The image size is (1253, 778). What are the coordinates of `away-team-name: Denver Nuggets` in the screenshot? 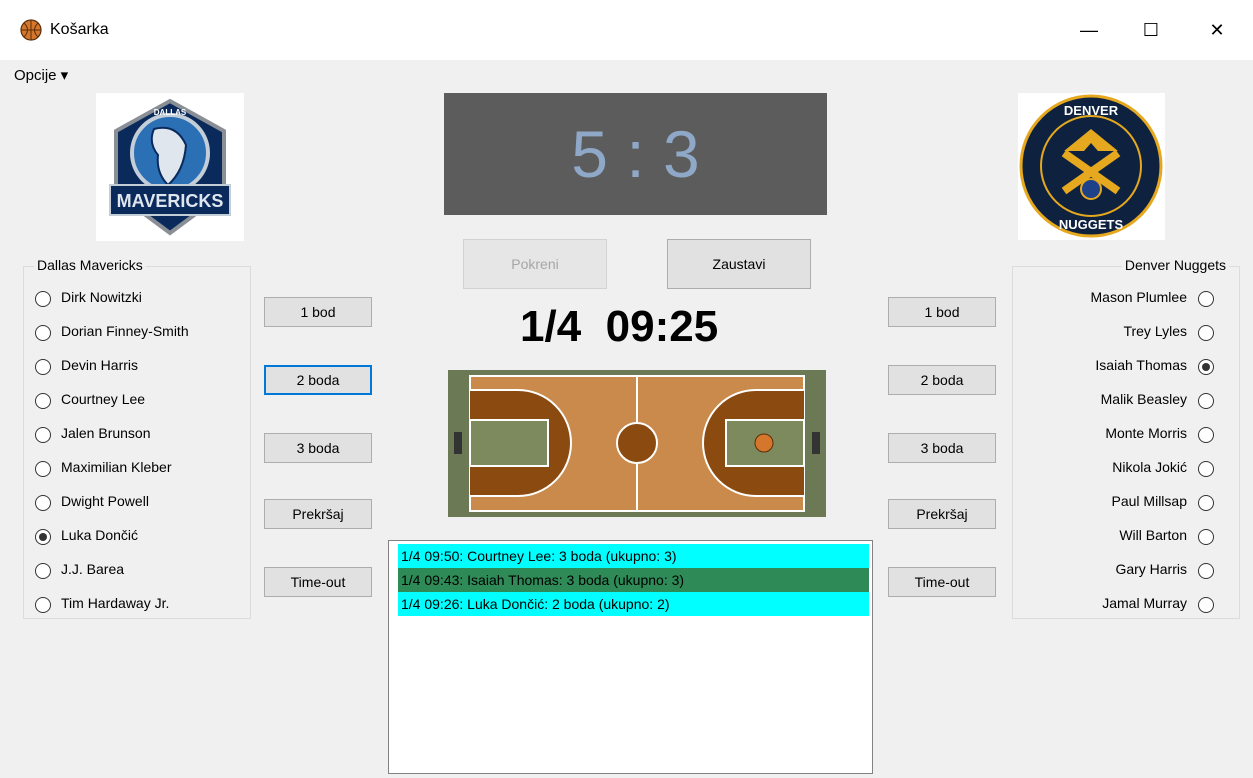 It's located at (1175, 265).